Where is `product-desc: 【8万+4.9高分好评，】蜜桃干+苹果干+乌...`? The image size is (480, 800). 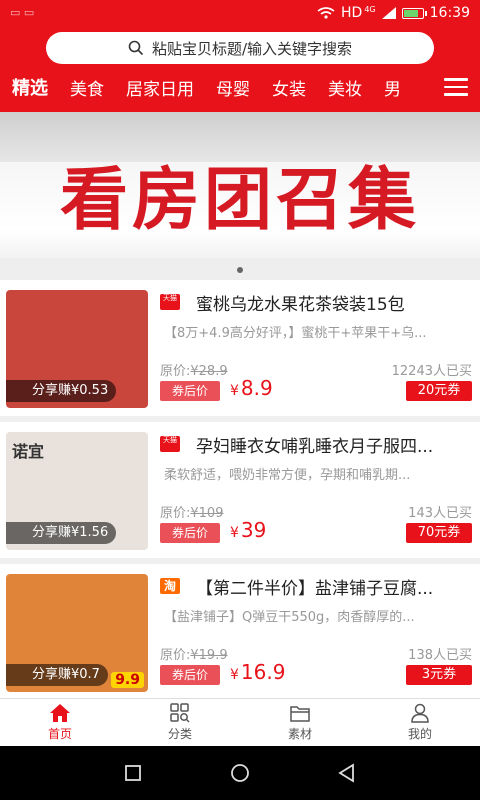 product-desc: 【8万+4.9高分好评，】蜜桃干+苹果干+乌... is located at coordinates (295, 333).